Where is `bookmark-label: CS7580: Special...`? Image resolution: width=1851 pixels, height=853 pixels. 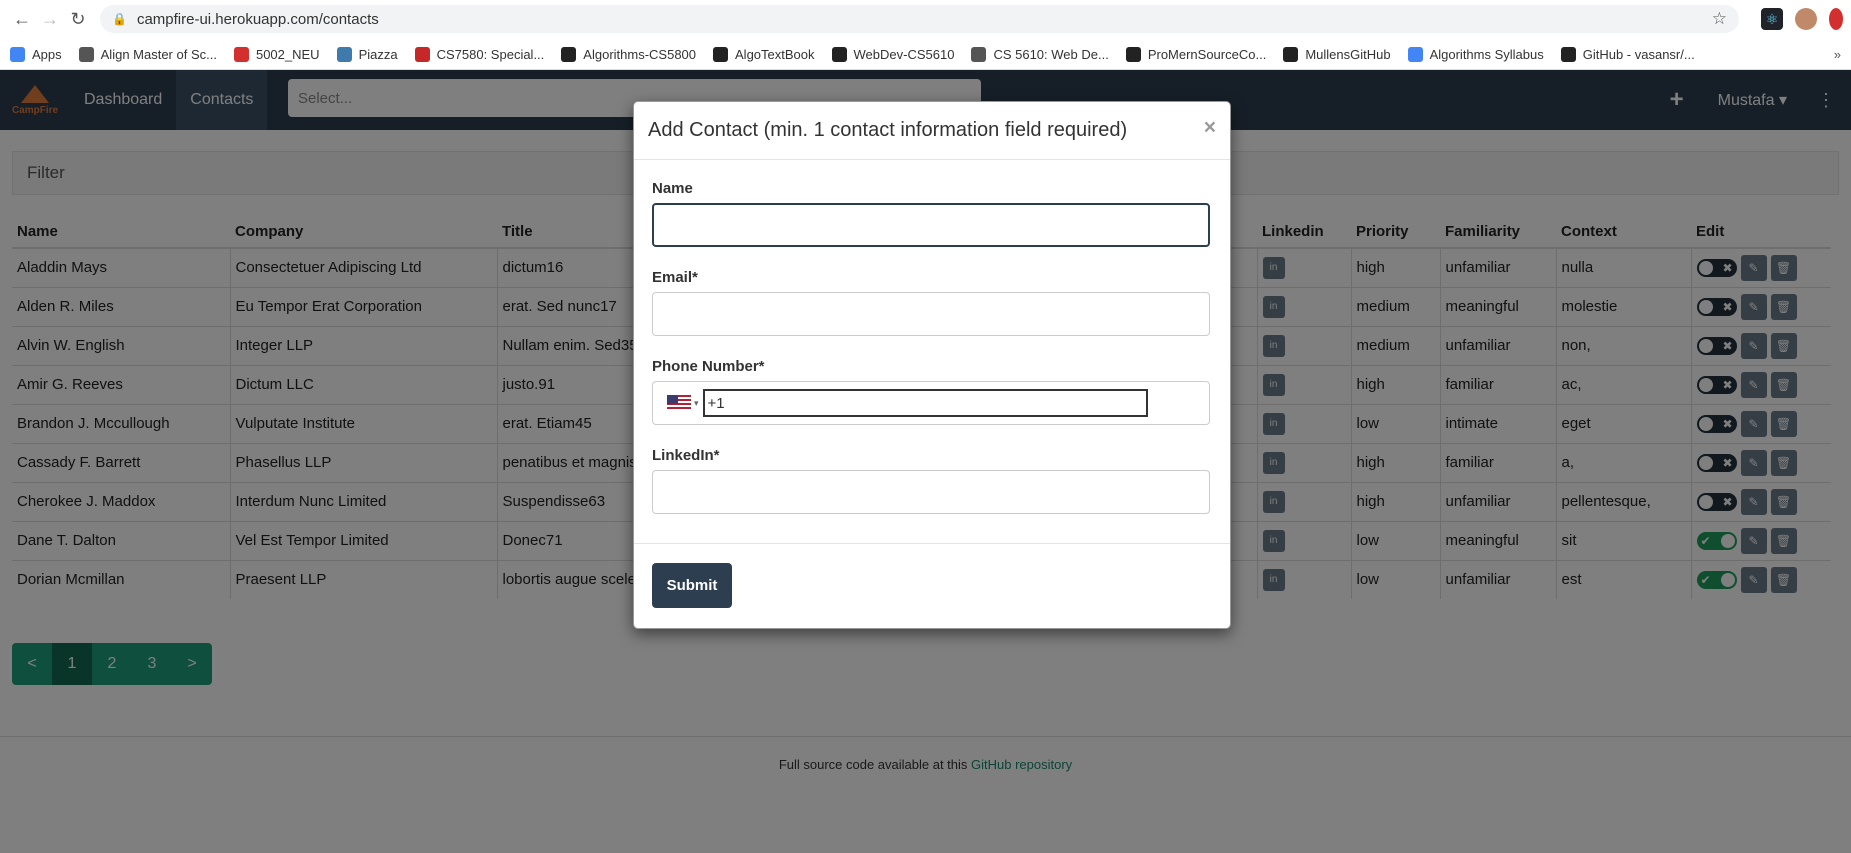
bookmark-label: CS7580: Special... is located at coordinates (490, 54).